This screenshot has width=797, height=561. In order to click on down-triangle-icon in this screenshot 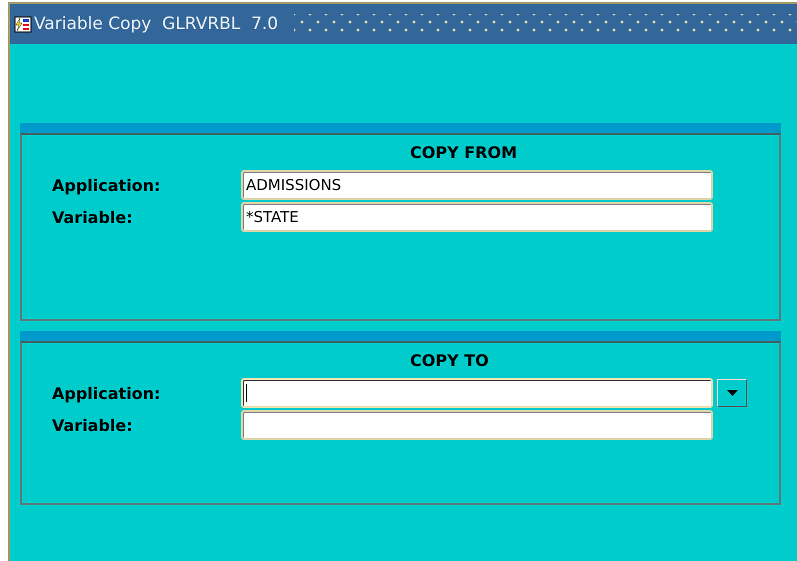, I will do `click(732, 393)`.